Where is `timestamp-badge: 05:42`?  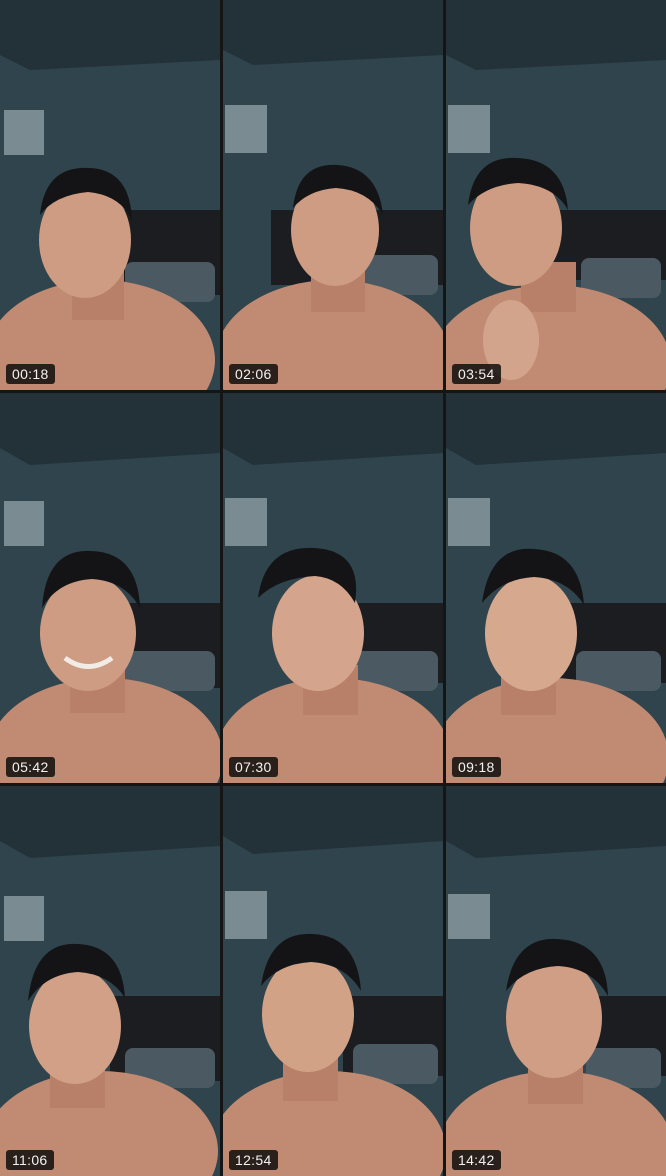 timestamp-badge: 05:42 is located at coordinates (30, 767).